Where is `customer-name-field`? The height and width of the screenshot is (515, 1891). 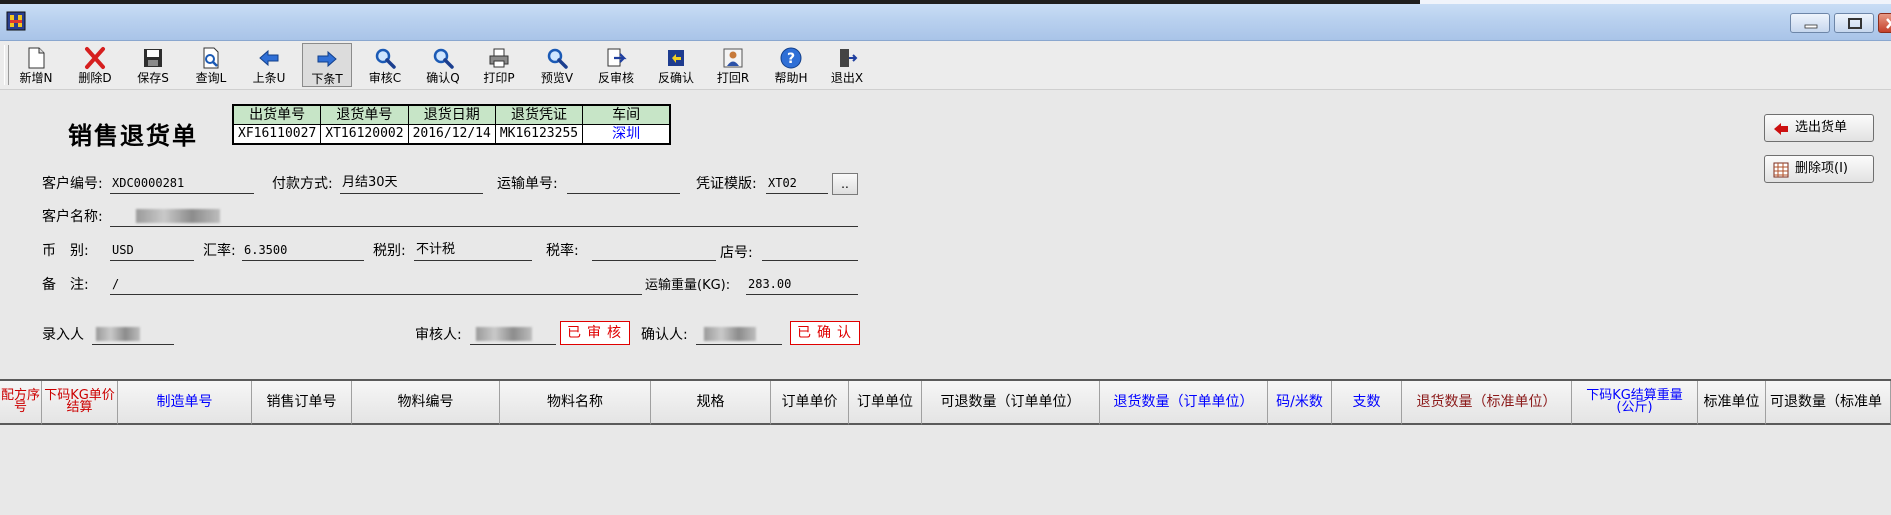
customer-name-field is located at coordinates (484, 217).